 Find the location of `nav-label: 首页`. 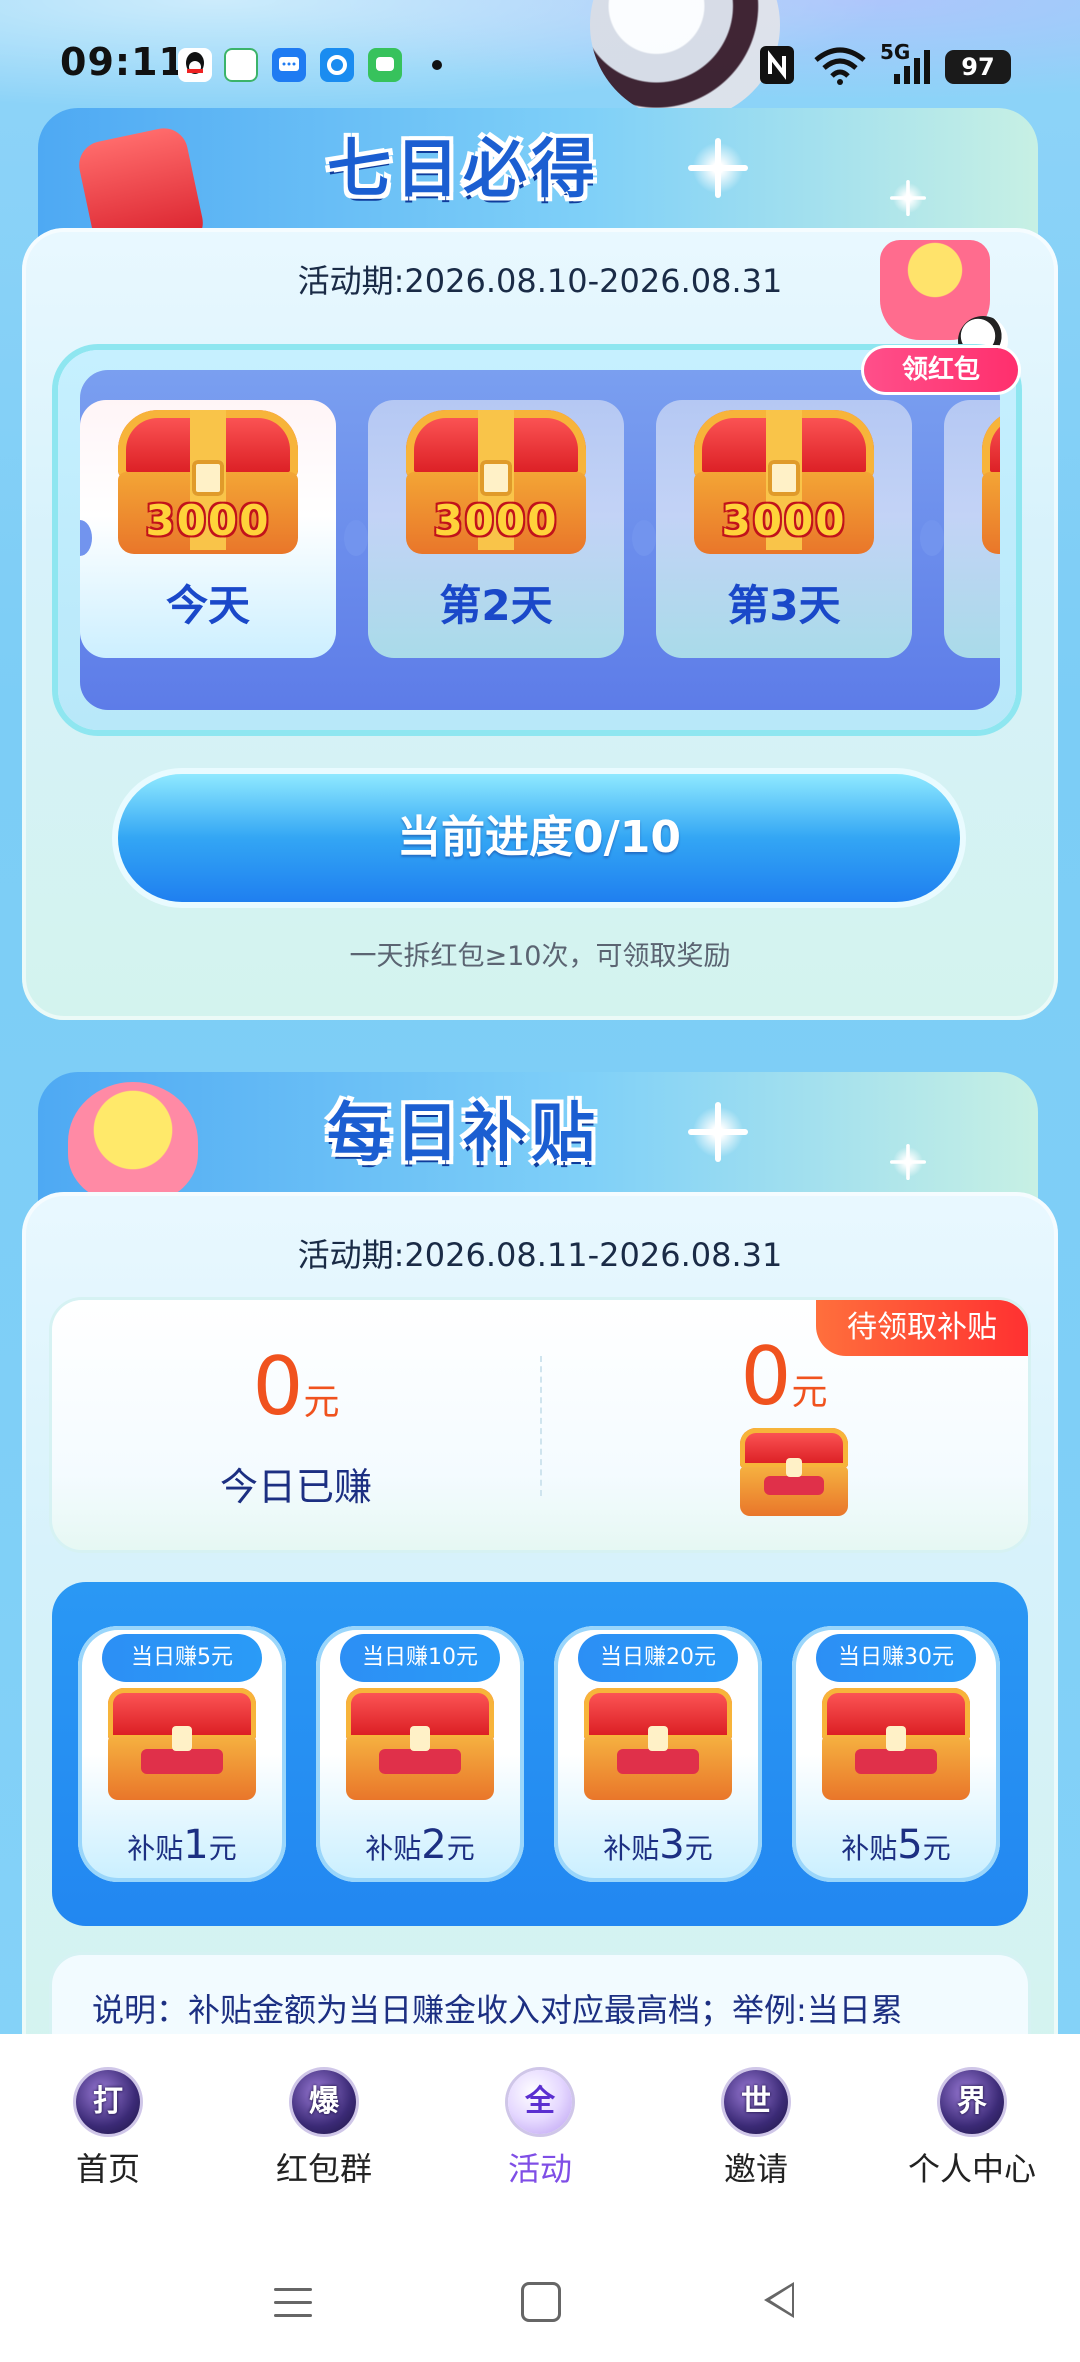

nav-label: 首页 is located at coordinates (107, 2169).